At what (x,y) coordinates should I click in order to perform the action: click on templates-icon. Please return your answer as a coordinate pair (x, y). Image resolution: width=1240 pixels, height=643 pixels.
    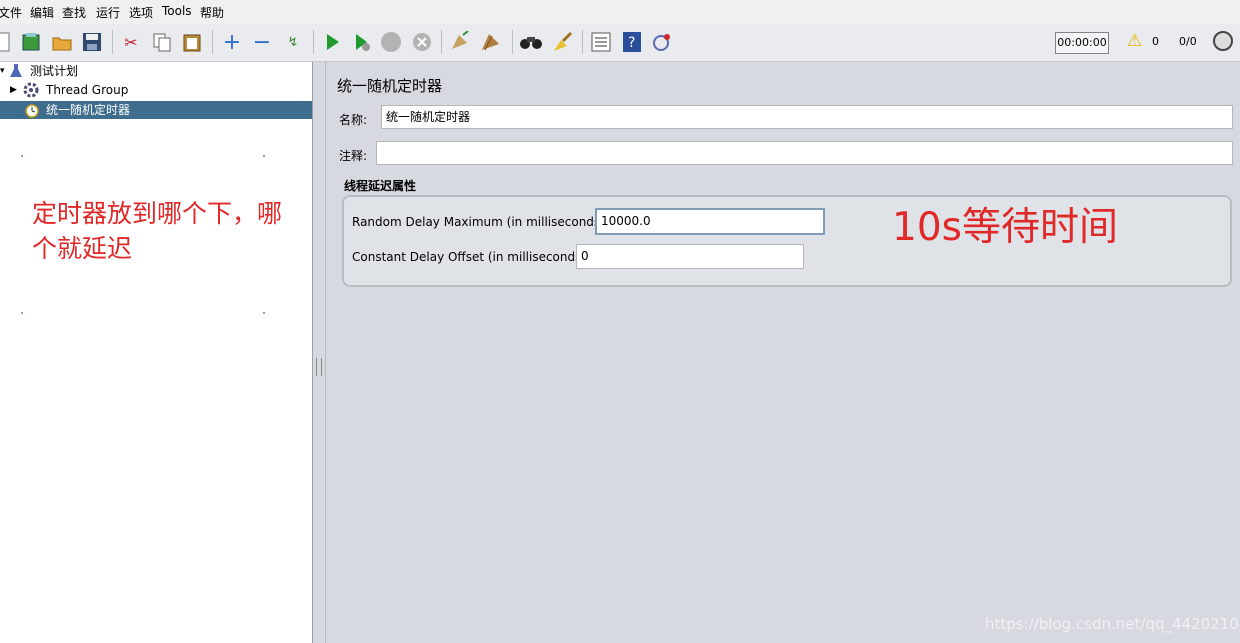
    Looking at the image, I should click on (31, 42).